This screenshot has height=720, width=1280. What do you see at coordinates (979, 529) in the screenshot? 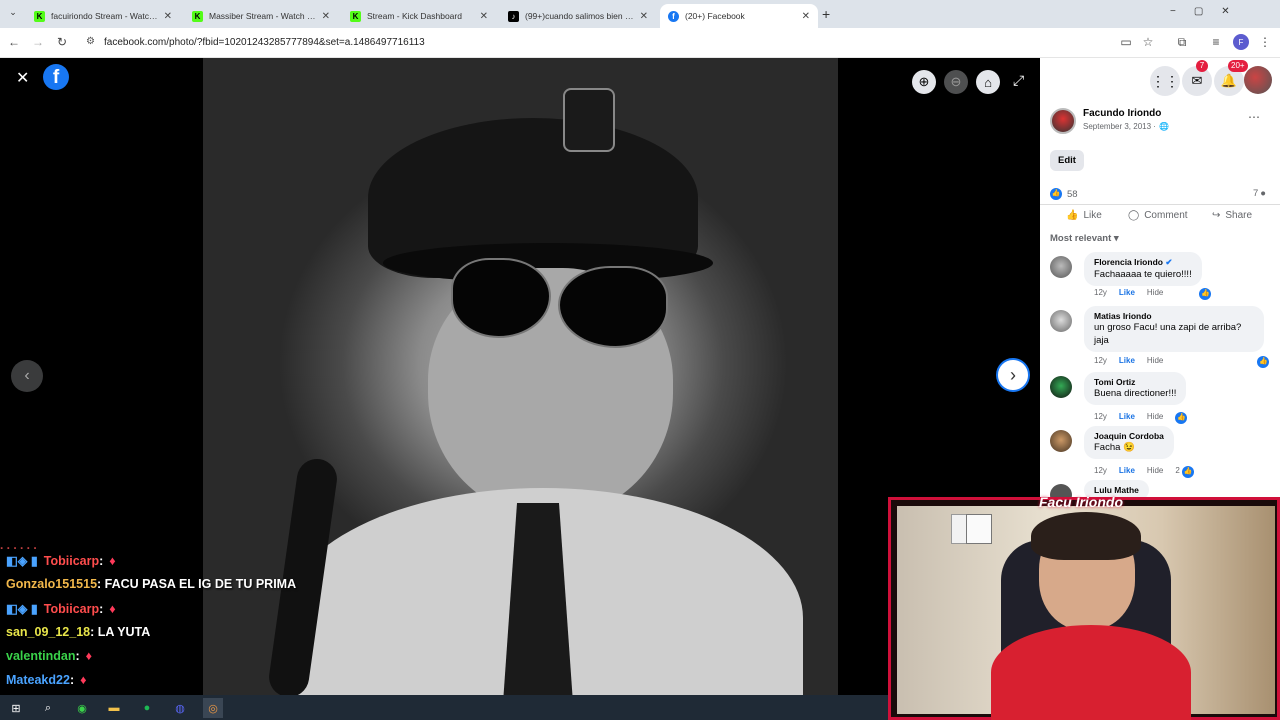
I see `wall-frame` at bounding box center [979, 529].